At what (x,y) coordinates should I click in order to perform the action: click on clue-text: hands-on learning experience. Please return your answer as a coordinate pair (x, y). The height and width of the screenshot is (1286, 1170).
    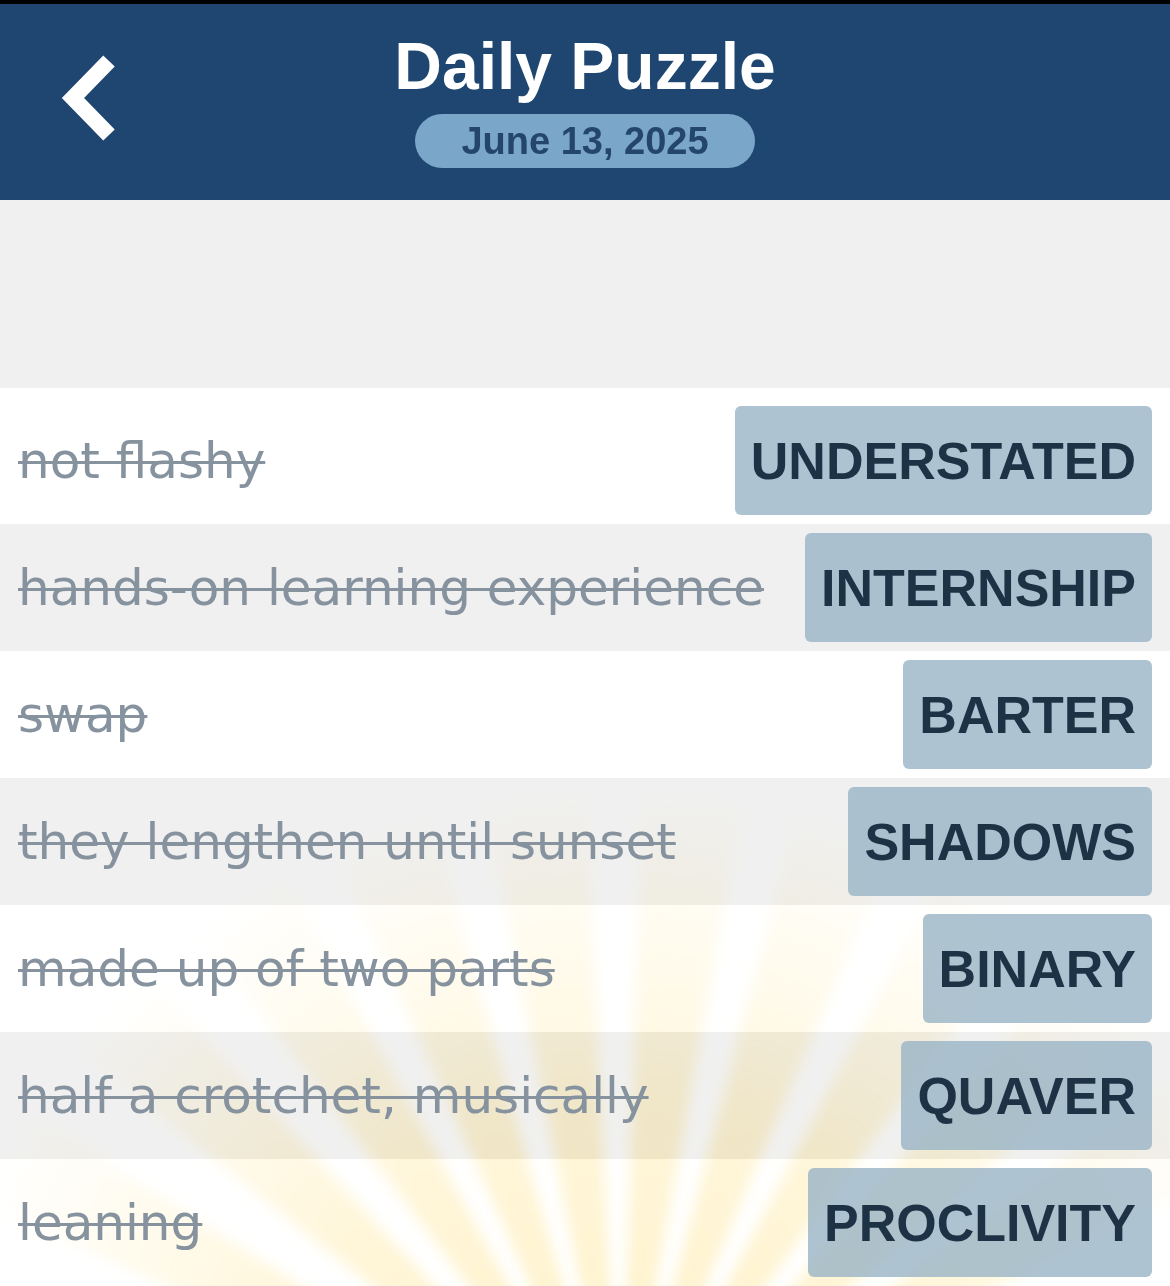
    Looking at the image, I should click on (391, 587).